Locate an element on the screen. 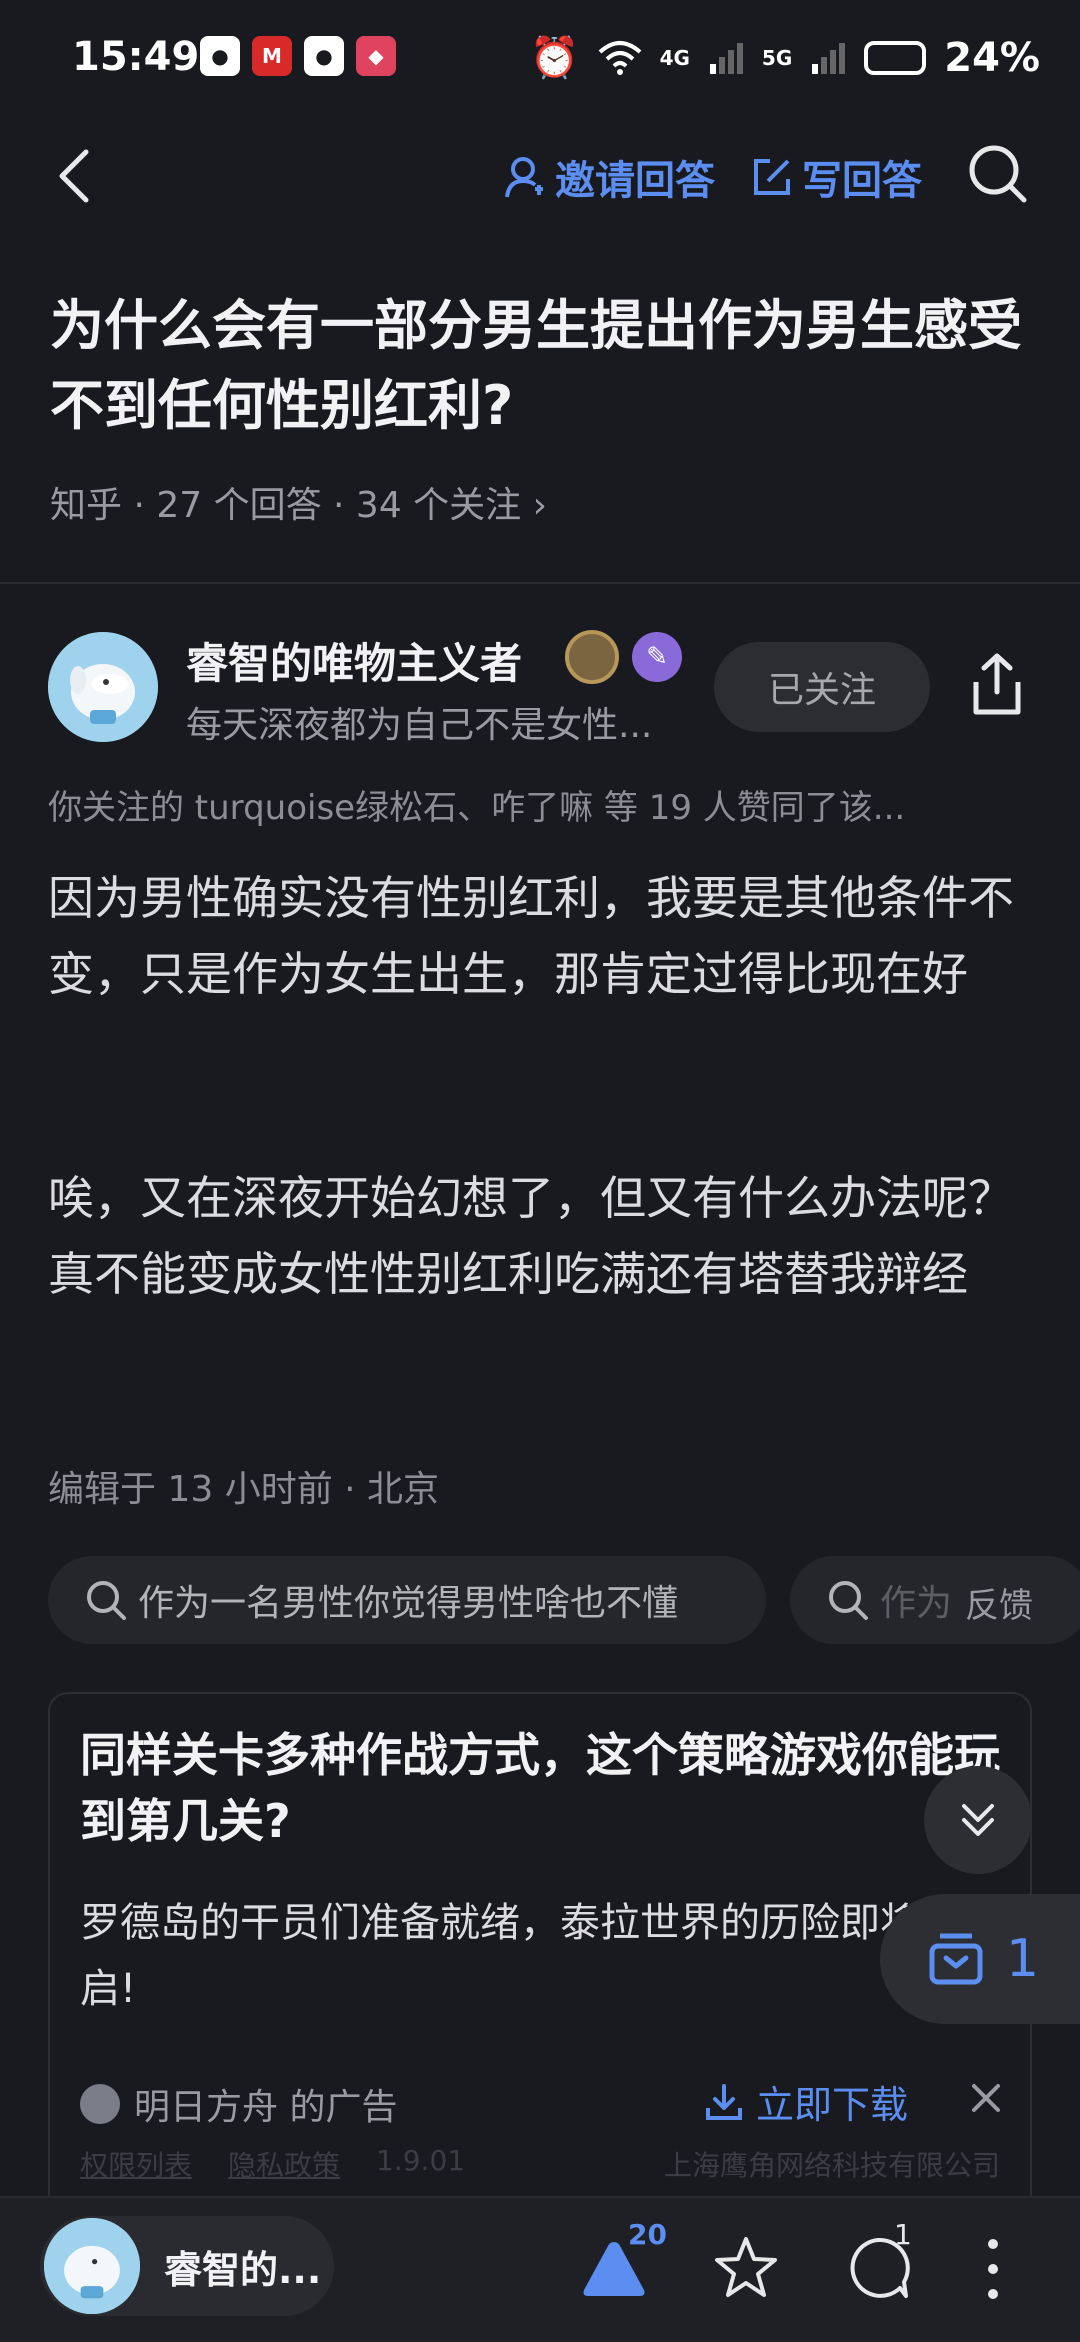  mobile-app-icon: ◆ is located at coordinates (376, 56).